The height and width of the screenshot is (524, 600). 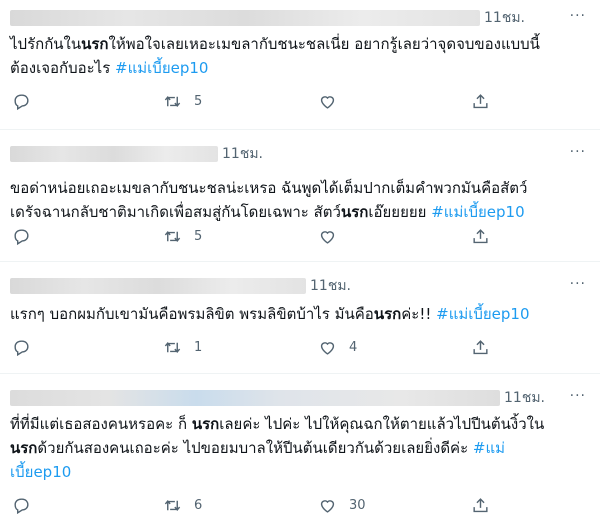 What do you see at coordinates (182, 347) in the screenshot?
I see `retweet-button: 1` at bounding box center [182, 347].